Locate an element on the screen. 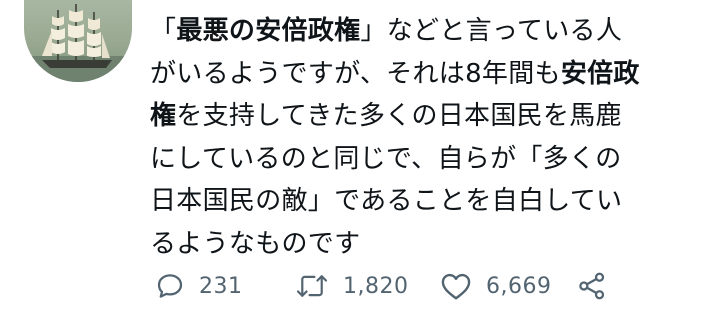 The image size is (719, 314). like-button: 6,669 is located at coordinates (495, 286).